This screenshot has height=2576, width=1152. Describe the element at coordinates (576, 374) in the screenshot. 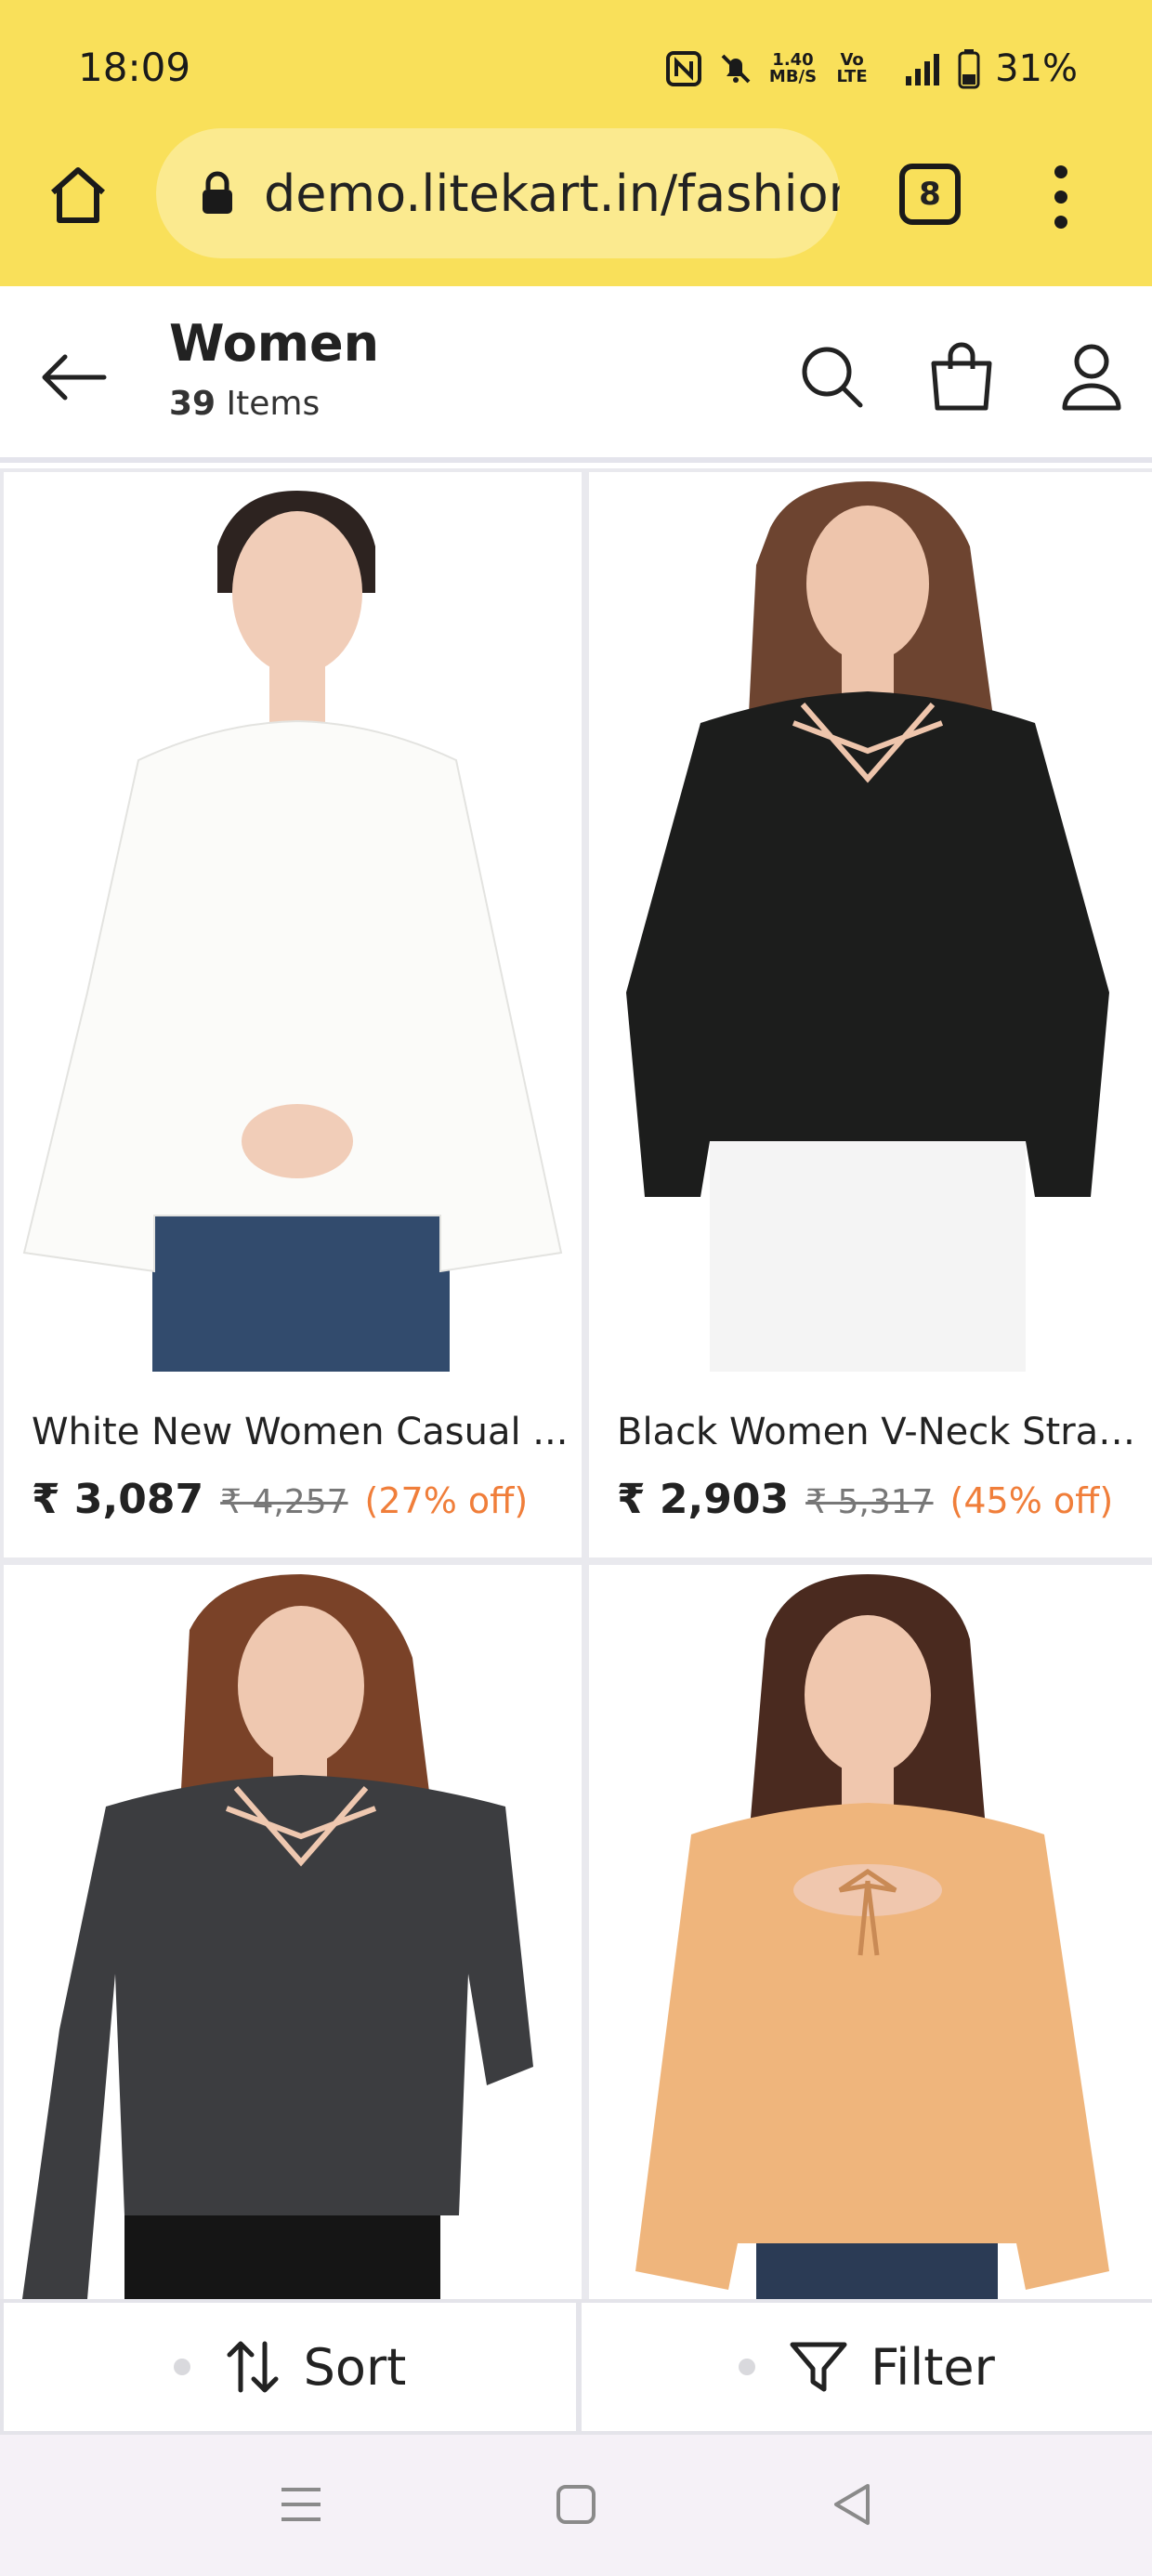

I see `app-header: Women 39 Items` at that location.